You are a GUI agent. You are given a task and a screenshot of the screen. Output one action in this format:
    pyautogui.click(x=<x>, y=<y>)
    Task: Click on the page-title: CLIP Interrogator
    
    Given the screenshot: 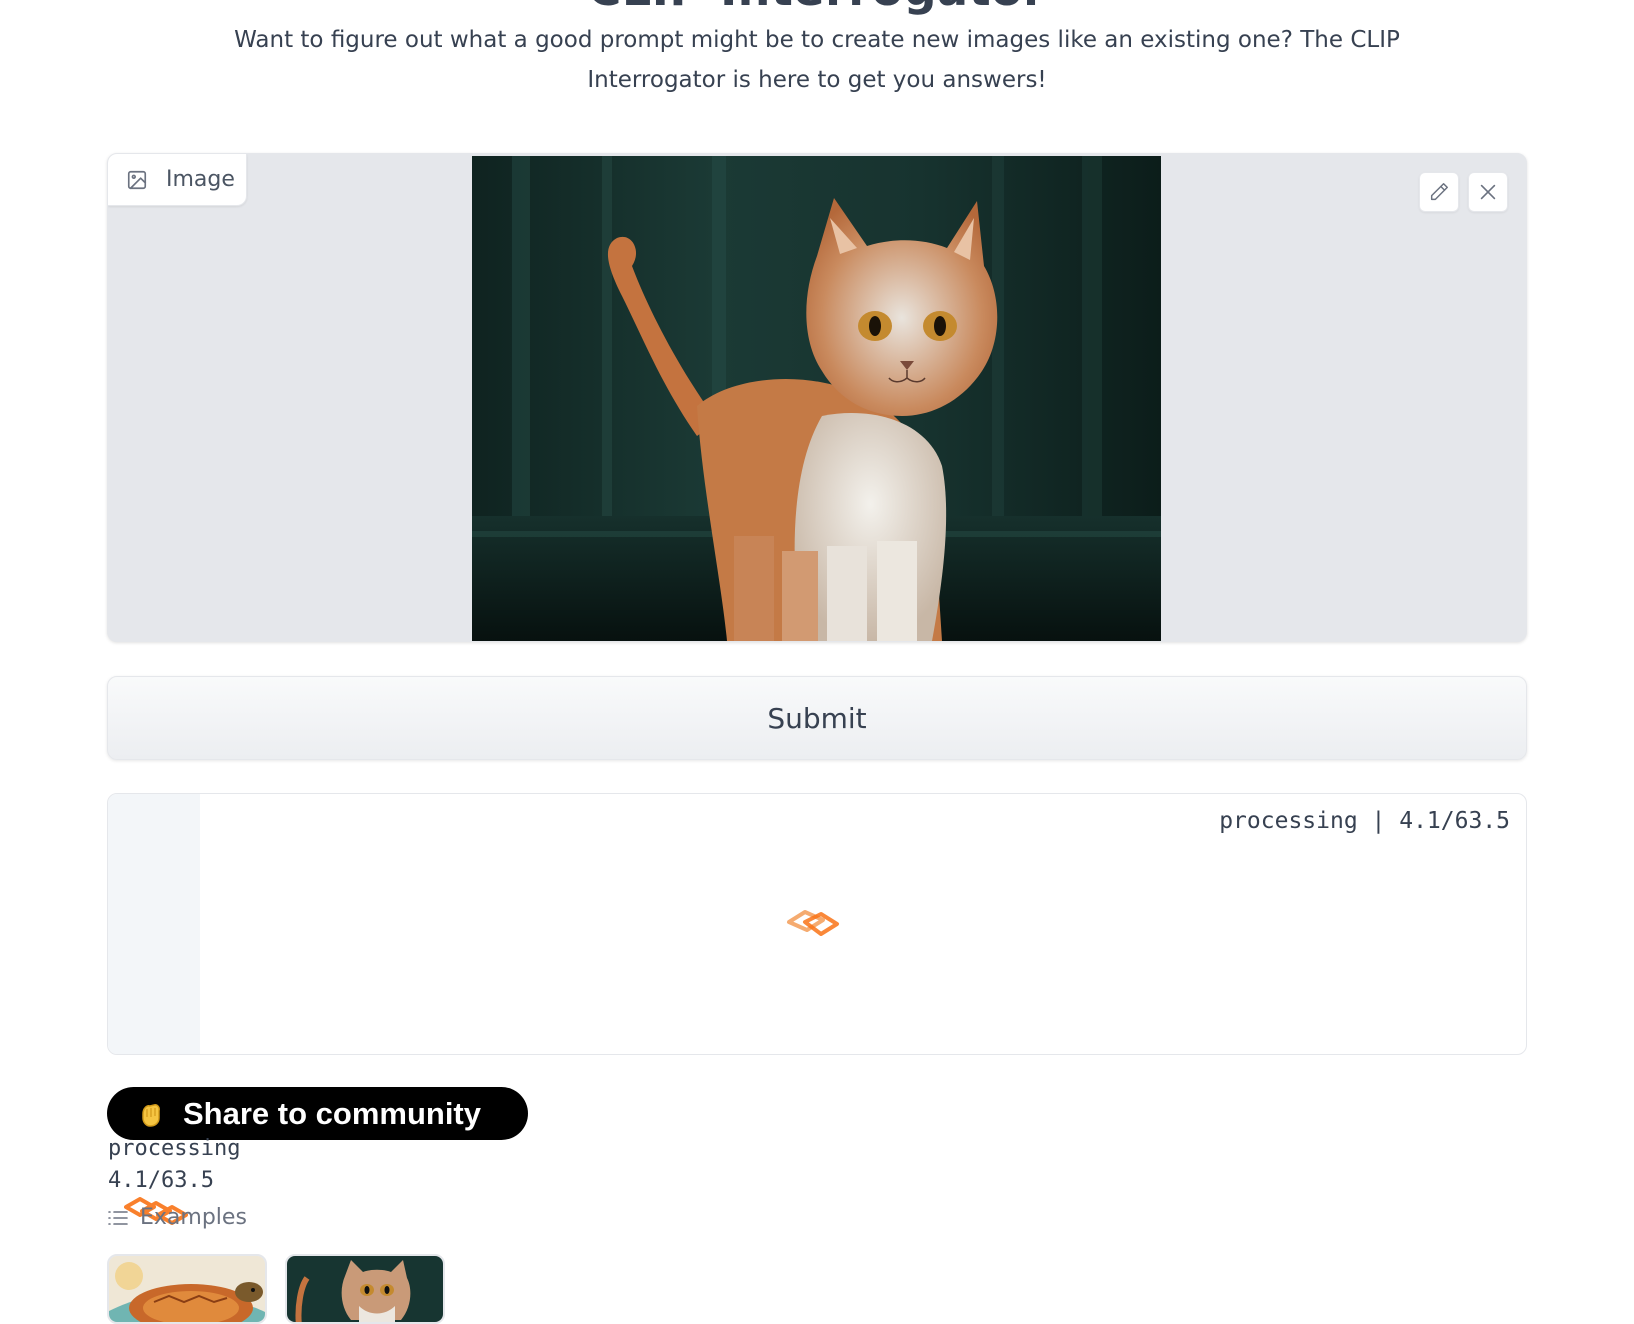 What is the action you would take?
    pyautogui.click(x=817, y=6)
    